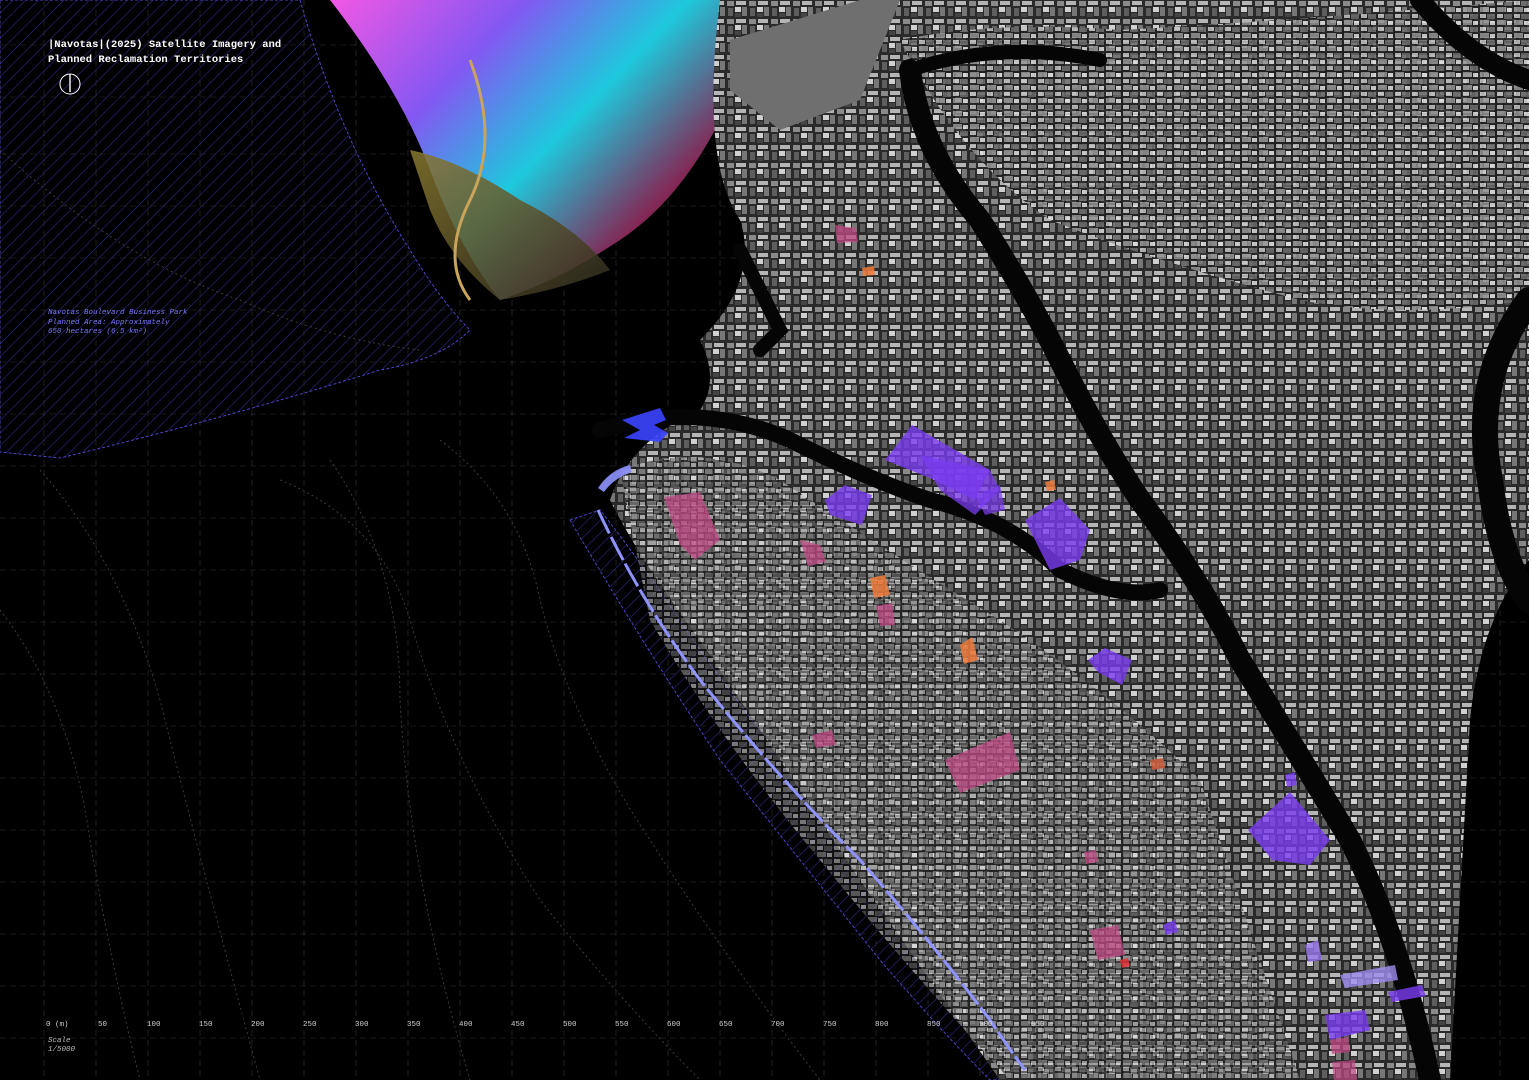 Image resolution: width=1529 pixels, height=1080 pixels. What do you see at coordinates (57, 1025) in the screenshot?
I see `scale-tick: 0 (m)` at bounding box center [57, 1025].